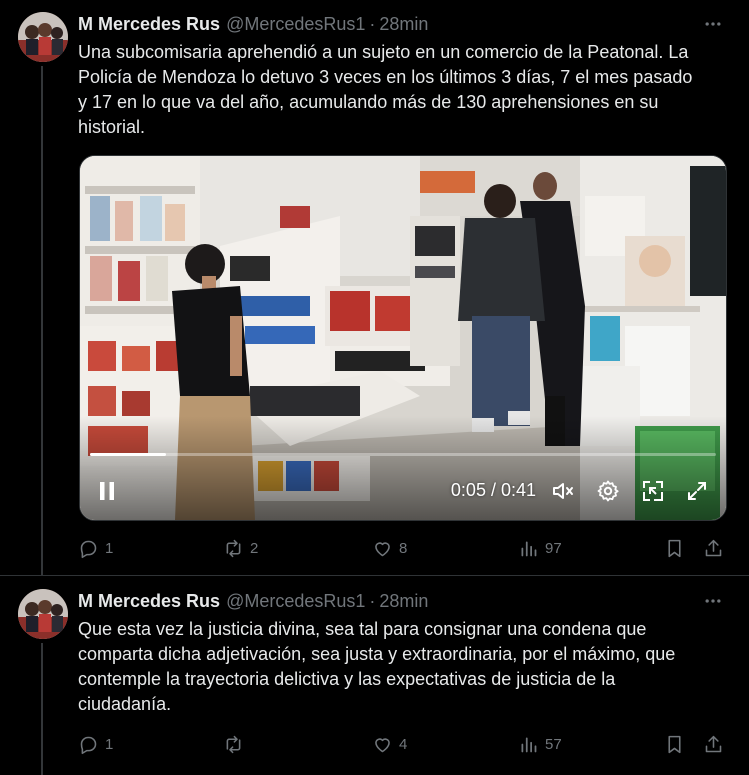 This screenshot has width=749, height=775. I want to click on settings-button, so click(608, 491).